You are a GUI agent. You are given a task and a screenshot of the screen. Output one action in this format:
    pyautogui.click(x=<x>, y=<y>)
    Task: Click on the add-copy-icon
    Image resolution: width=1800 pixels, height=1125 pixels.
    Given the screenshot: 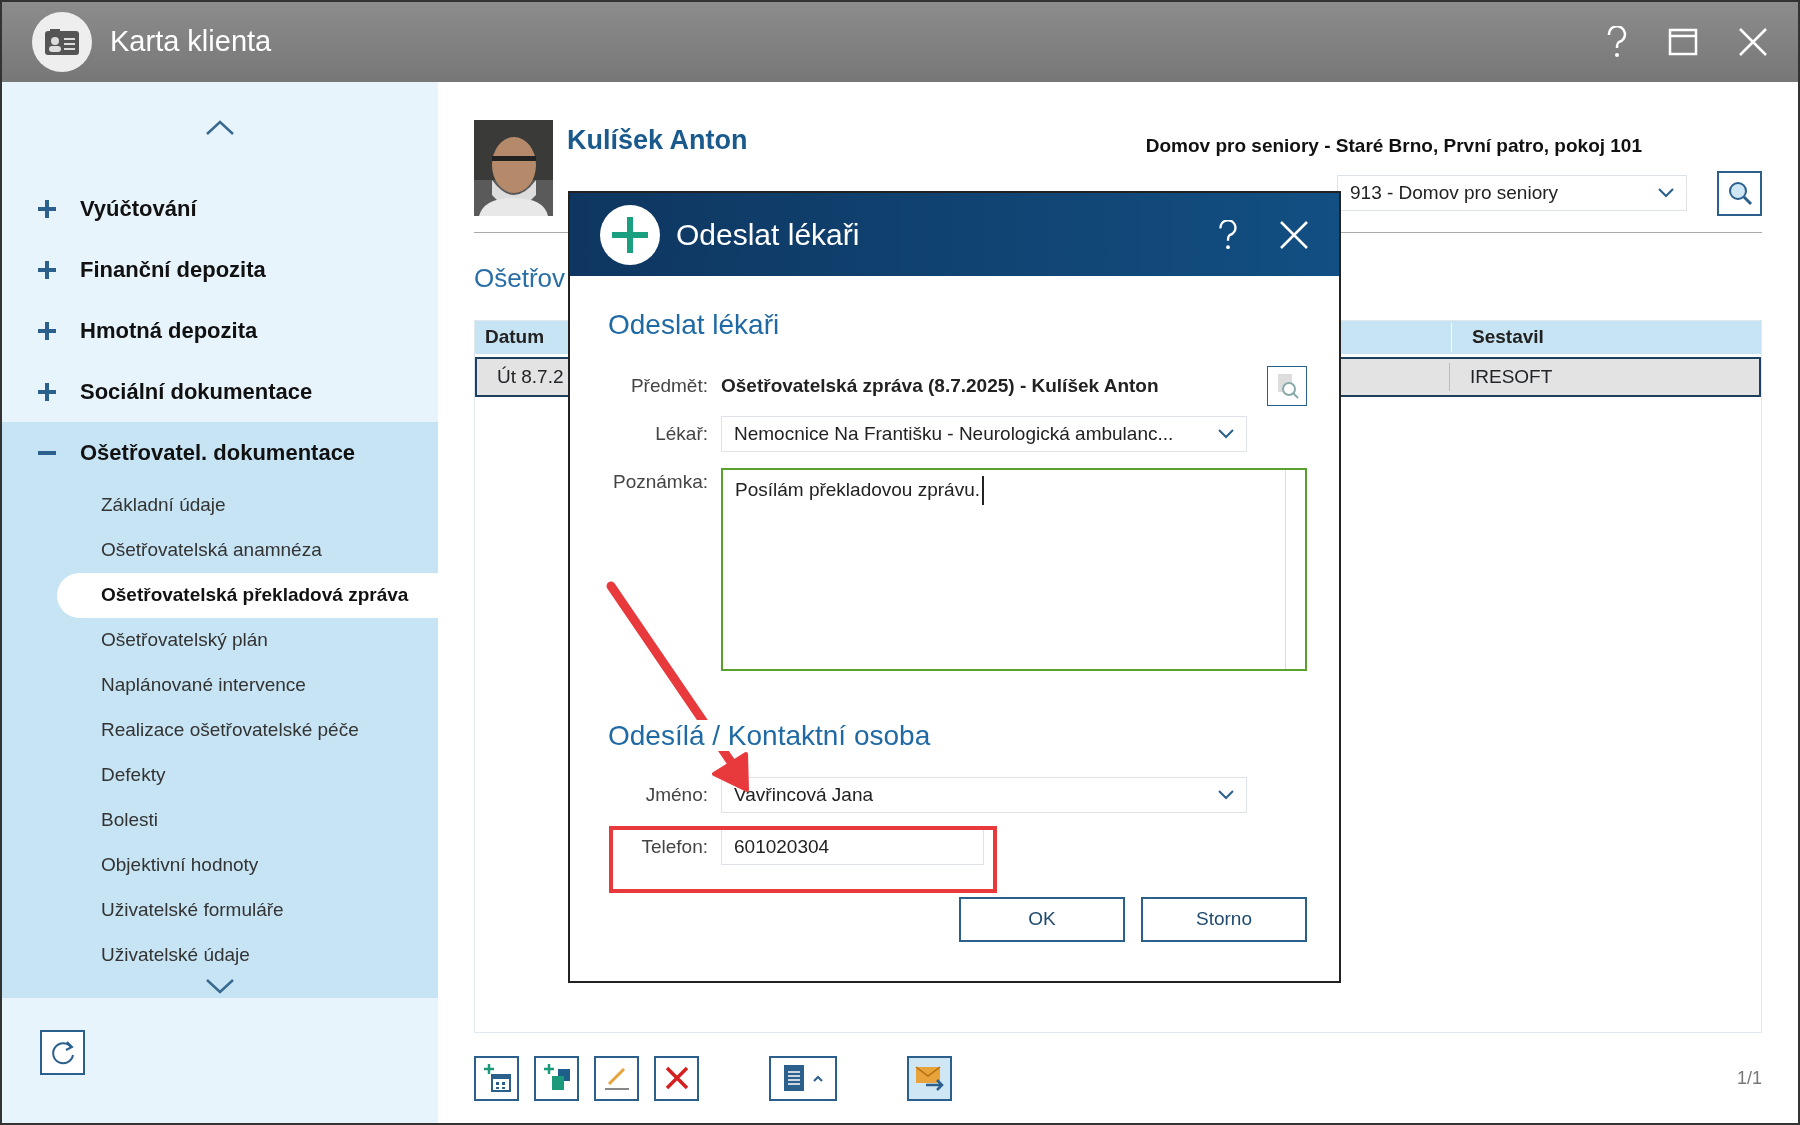 What is the action you would take?
    pyautogui.click(x=556, y=1078)
    